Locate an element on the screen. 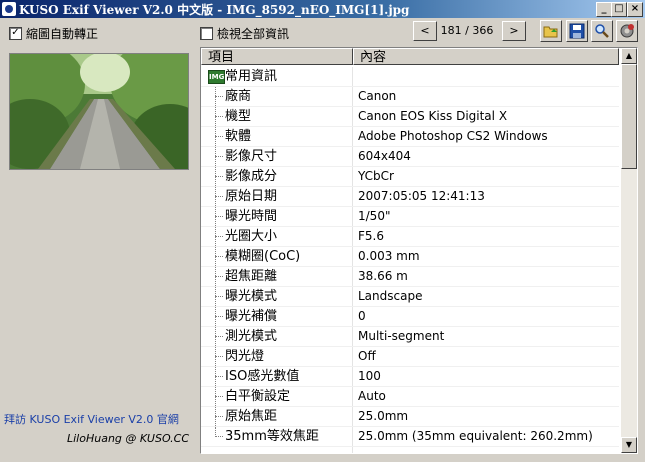 The height and width of the screenshot is (462, 645). row-value: YCbCr is located at coordinates (376, 176).